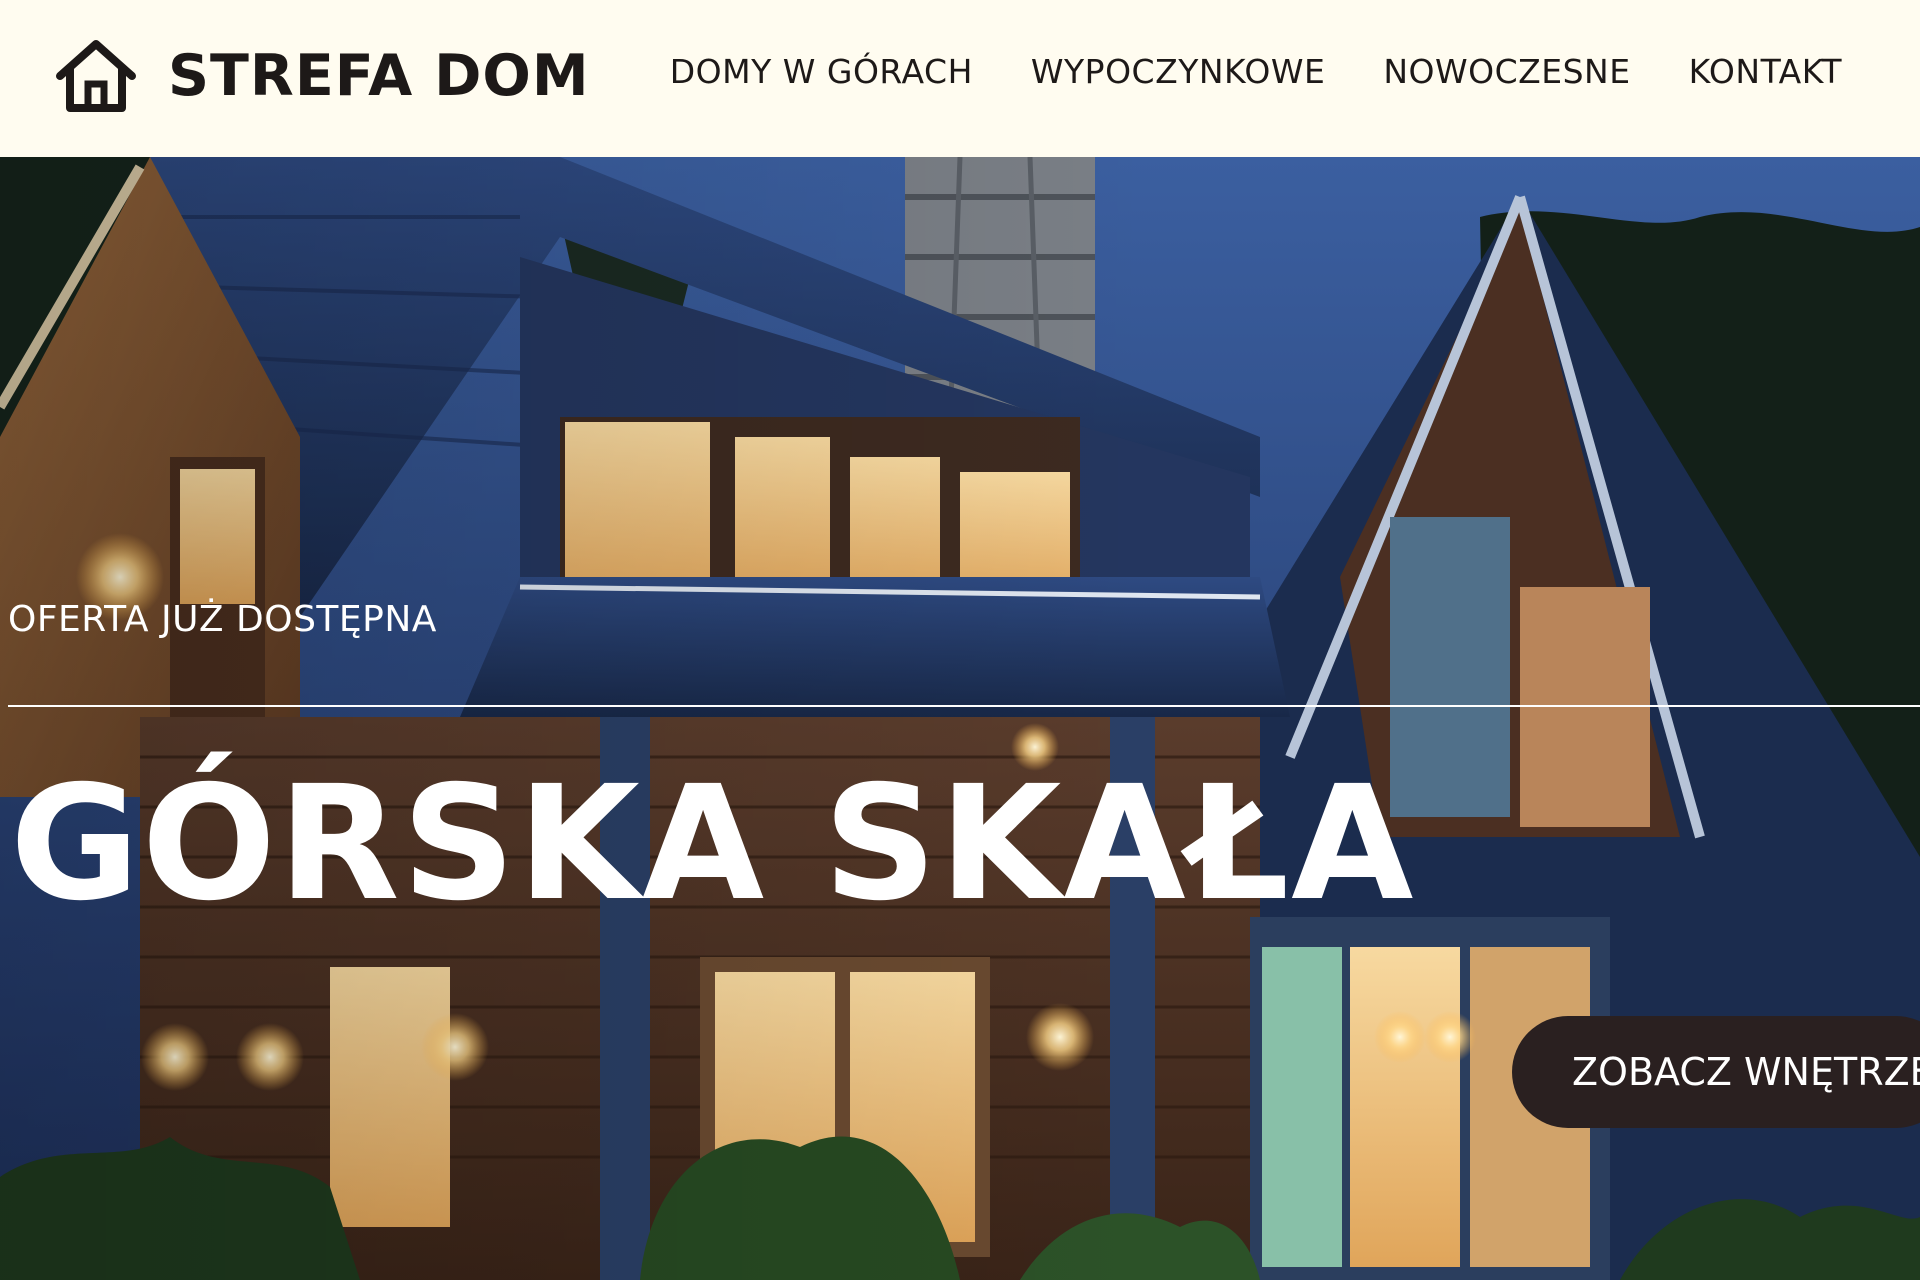  I want to click on see-interior-button: ZOBACZ WNĘTRZE, so click(1716, 1072).